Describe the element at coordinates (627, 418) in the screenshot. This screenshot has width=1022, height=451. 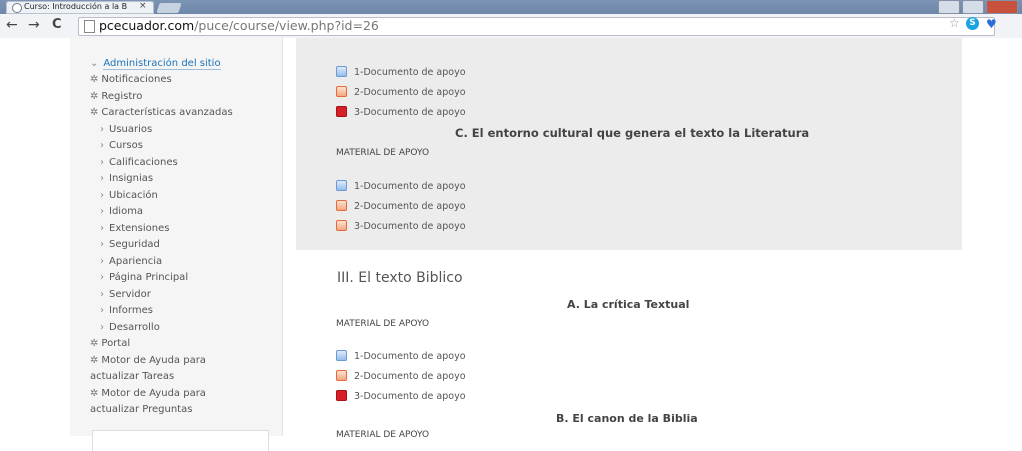
I see `topic-heading: B. El canon de la Biblia` at that location.